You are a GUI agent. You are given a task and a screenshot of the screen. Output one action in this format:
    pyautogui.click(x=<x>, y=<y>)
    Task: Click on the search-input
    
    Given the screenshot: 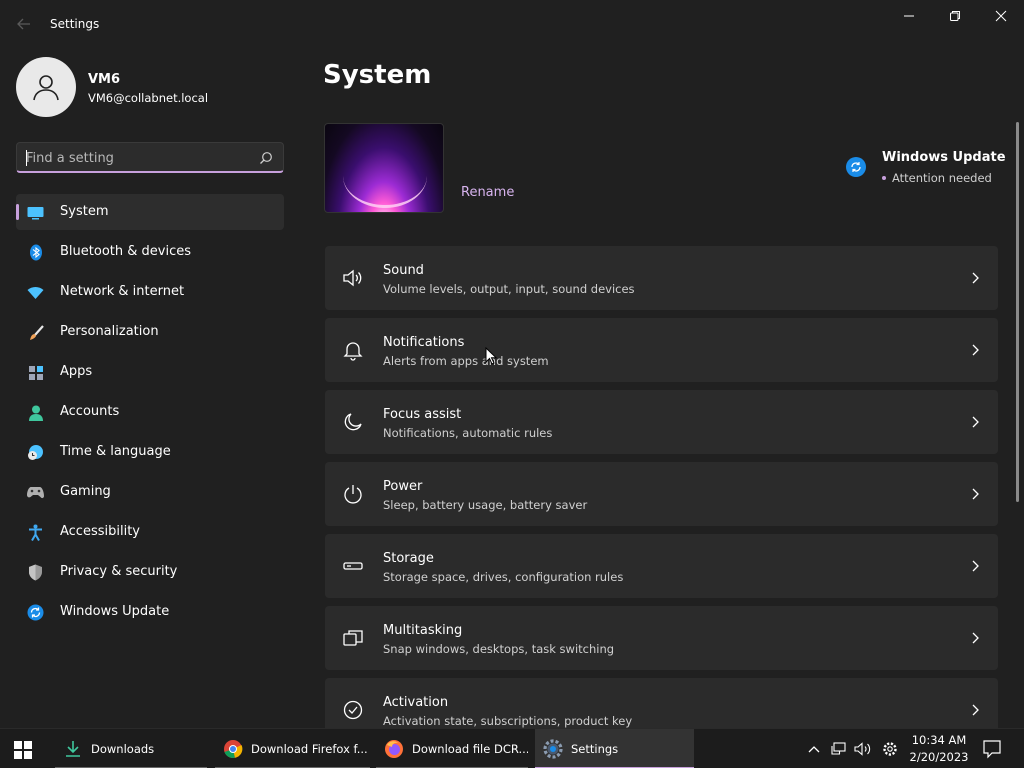 What is the action you would take?
    pyautogui.click(x=136, y=158)
    